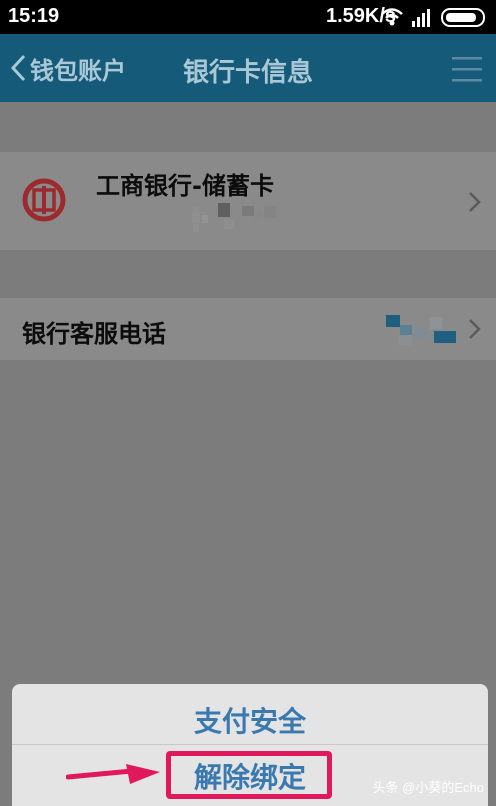 The width and height of the screenshot is (496, 806). Describe the element at coordinates (249, 775) in the screenshot. I see `annotation-highlight-box` at that location.